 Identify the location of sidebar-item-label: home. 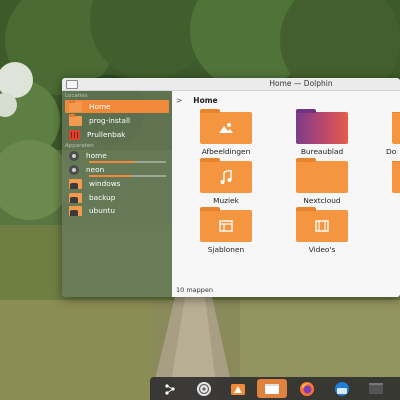
(96, 155).